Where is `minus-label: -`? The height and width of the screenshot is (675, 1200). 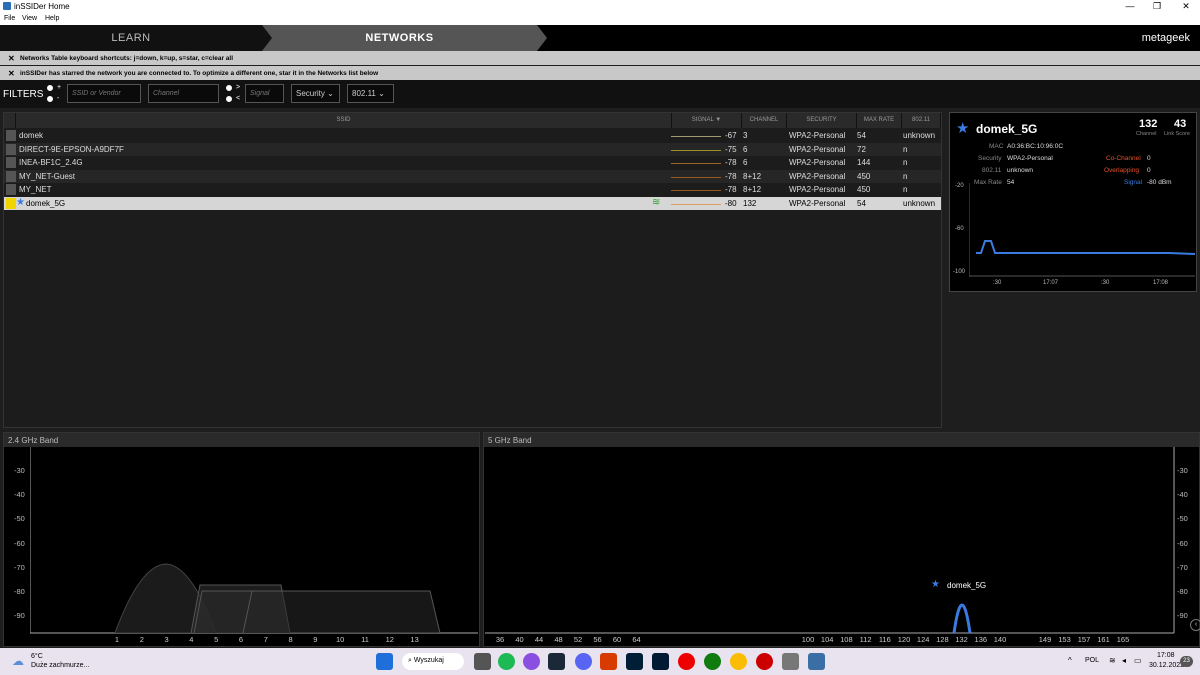
minus-label: - is located at coordinates (58, 98).